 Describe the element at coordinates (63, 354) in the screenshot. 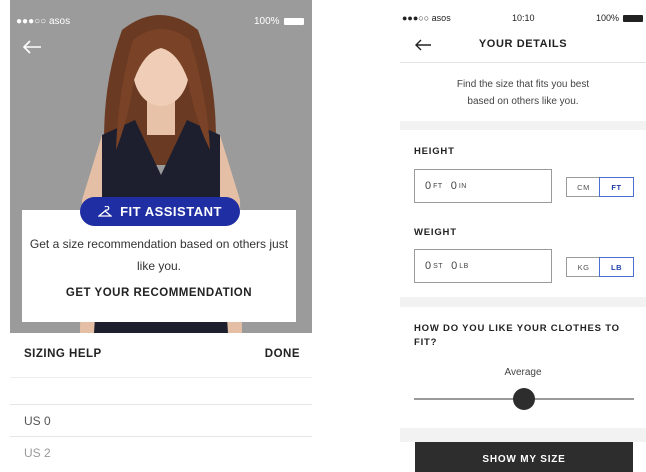

I see `sizing-help-link: SIZING HELP` at that location.